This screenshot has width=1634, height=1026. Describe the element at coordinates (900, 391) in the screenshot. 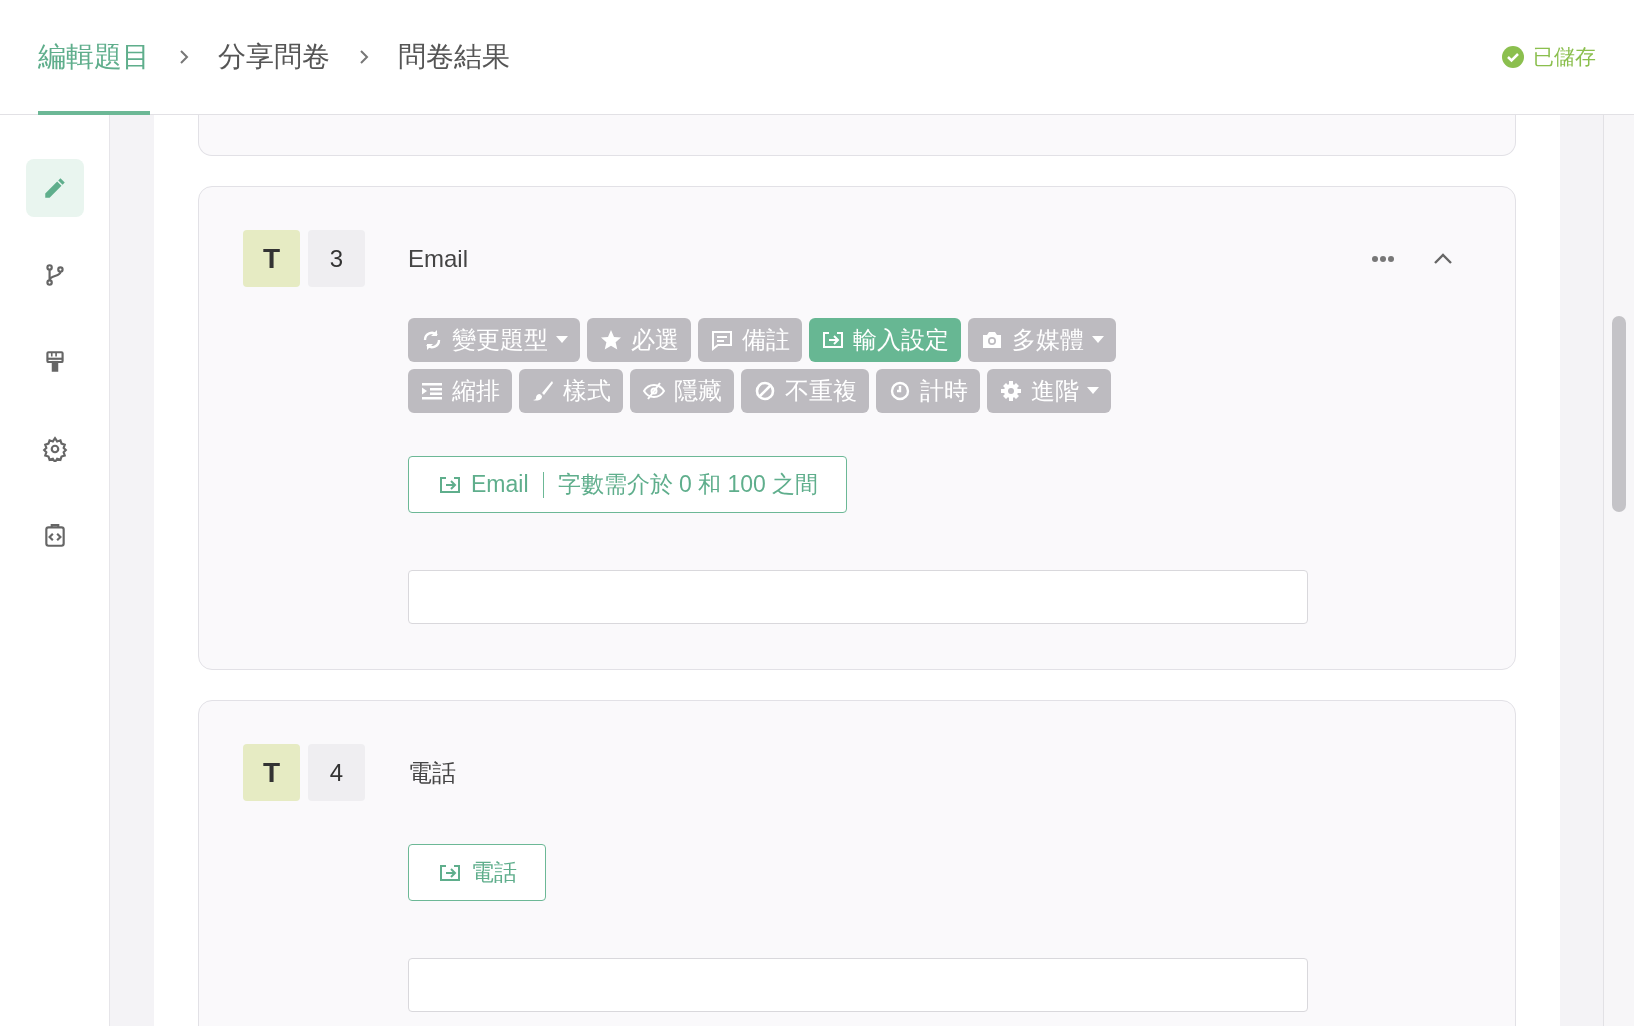

I see `clock-icon` at that location.